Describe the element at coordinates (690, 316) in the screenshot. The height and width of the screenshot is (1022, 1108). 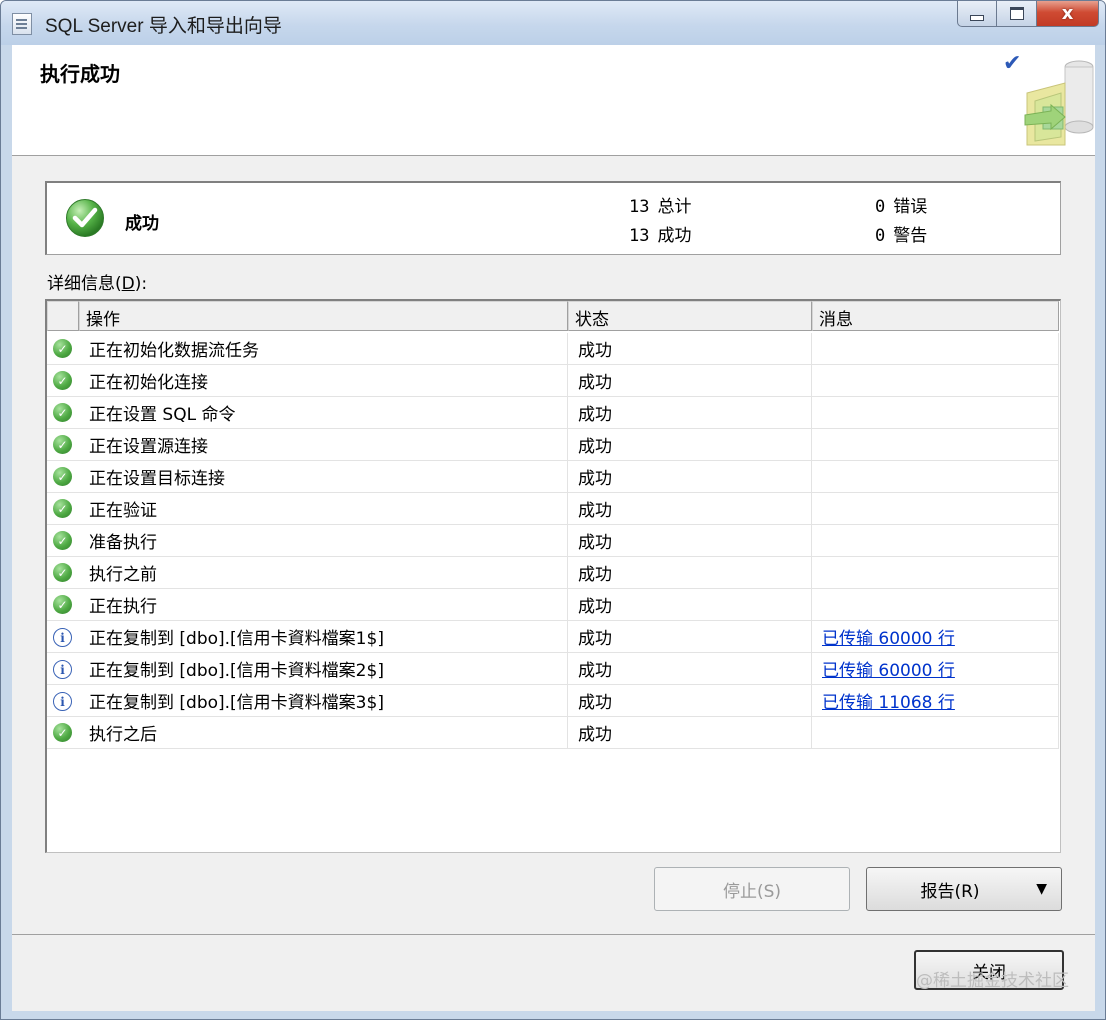
I see `column-header-status: 状态` at that location.